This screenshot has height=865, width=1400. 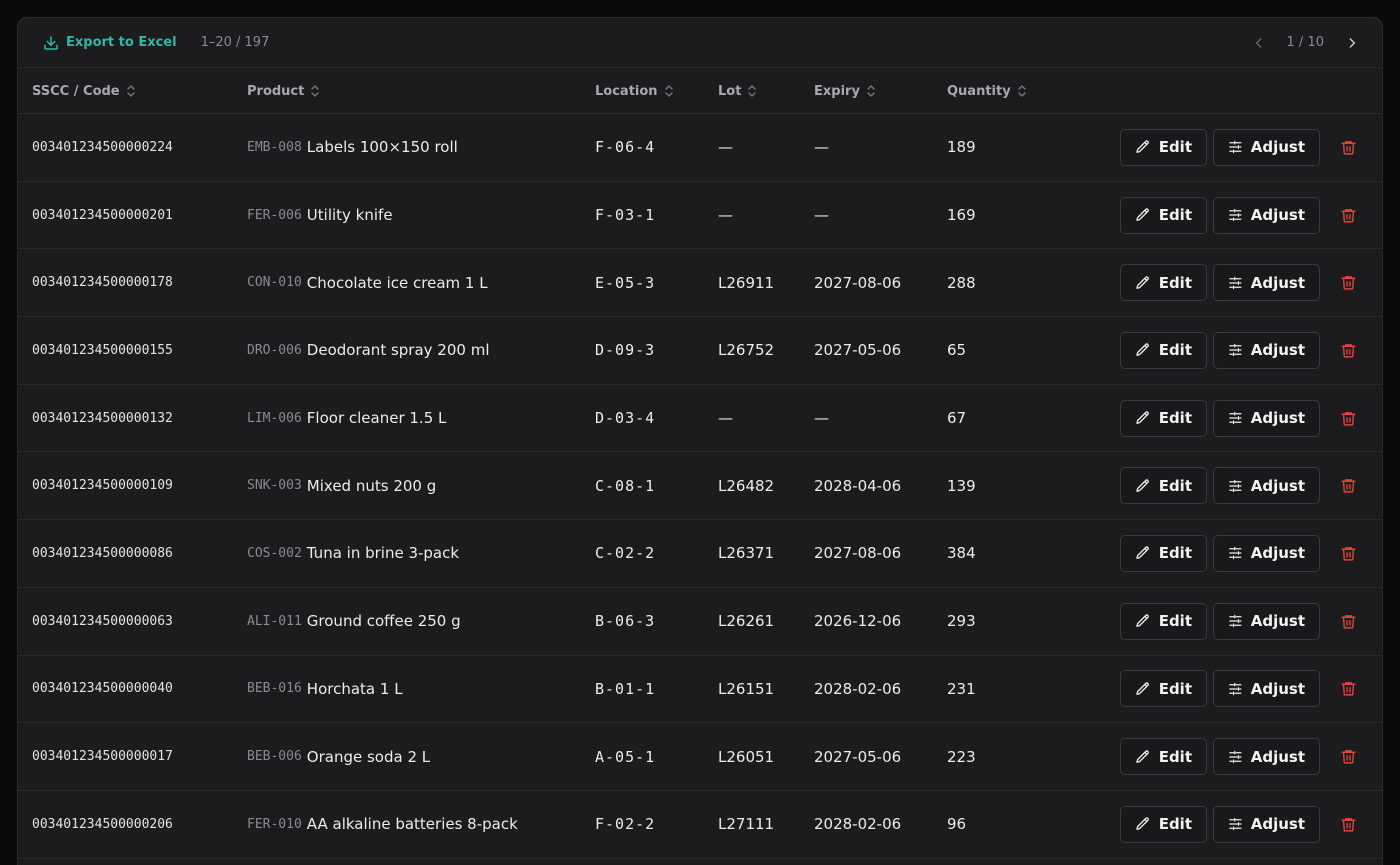 I want to click on expiry: 2027-08-06, so click(x=858, y=282).